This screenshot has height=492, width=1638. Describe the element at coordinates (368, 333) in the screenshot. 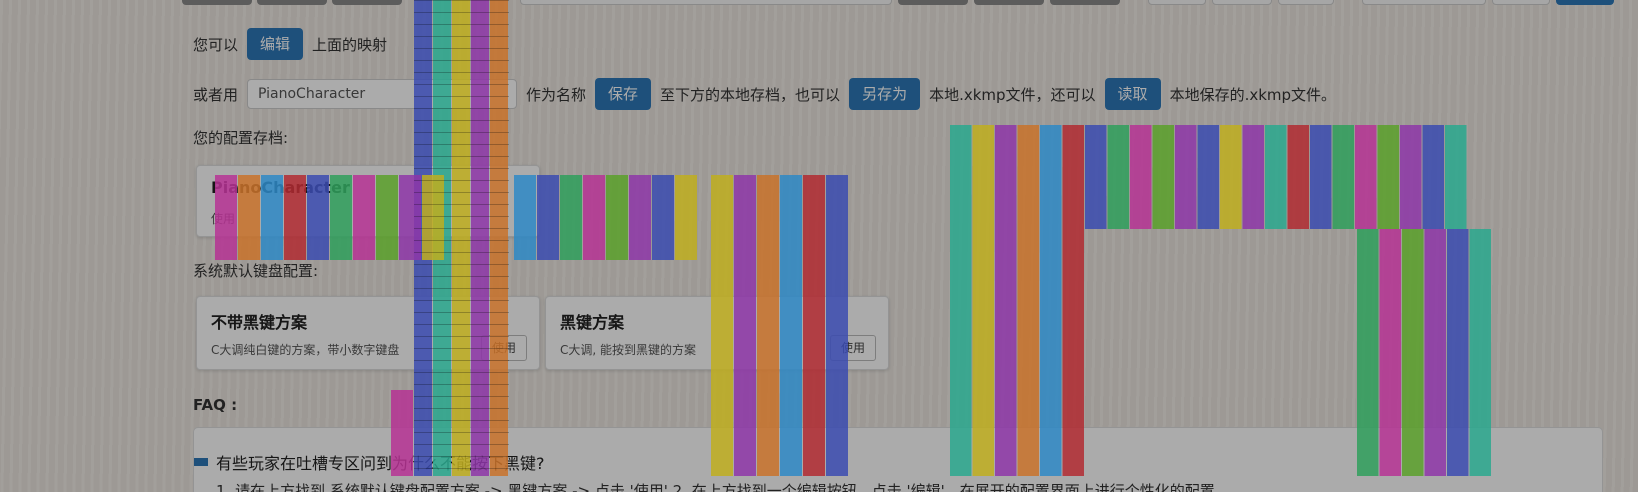

I see `default-card-white: 不带黑键方案 C大调纯白键的方案，带小数字键盘 使用` at that location.